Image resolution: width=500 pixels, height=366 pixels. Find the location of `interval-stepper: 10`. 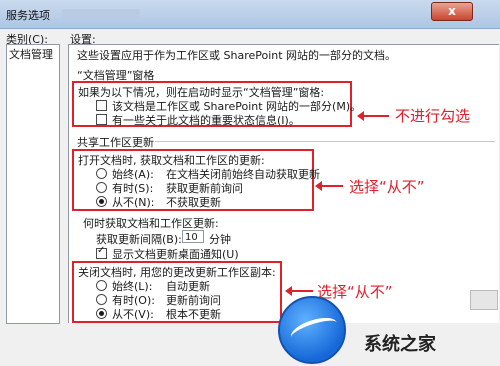

interval-stepper: 10 is located at coordinates (193, 236).